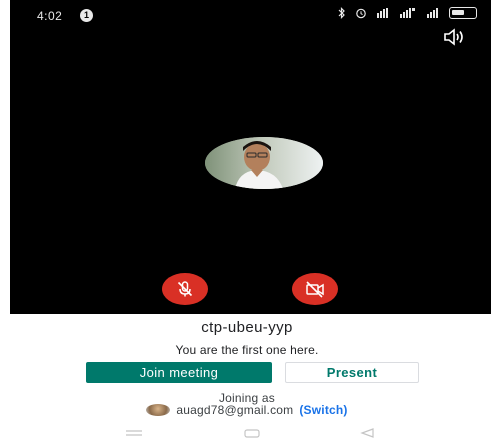  I want to click on switch-account-link: (Switch), so click(323, 410).